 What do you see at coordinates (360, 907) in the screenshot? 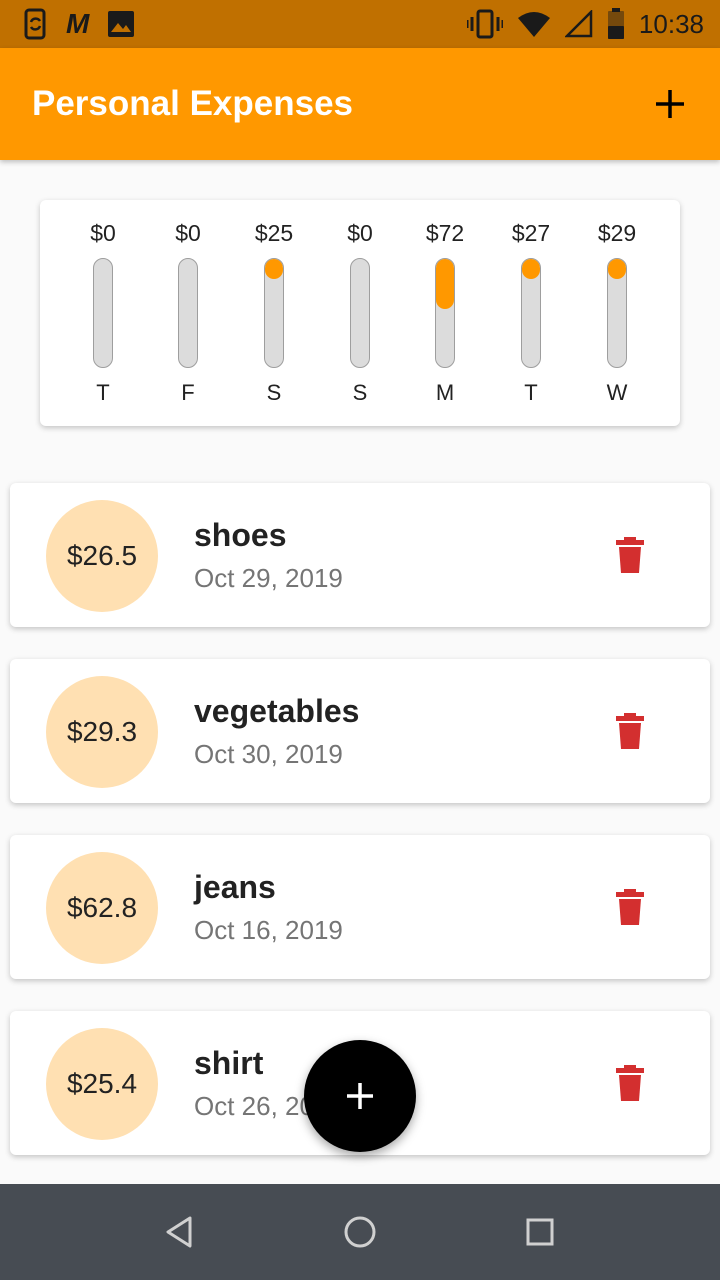
I see `transaction-card: $62.8 jeans Oct 16, 2019` at bounding box center [360, 907].